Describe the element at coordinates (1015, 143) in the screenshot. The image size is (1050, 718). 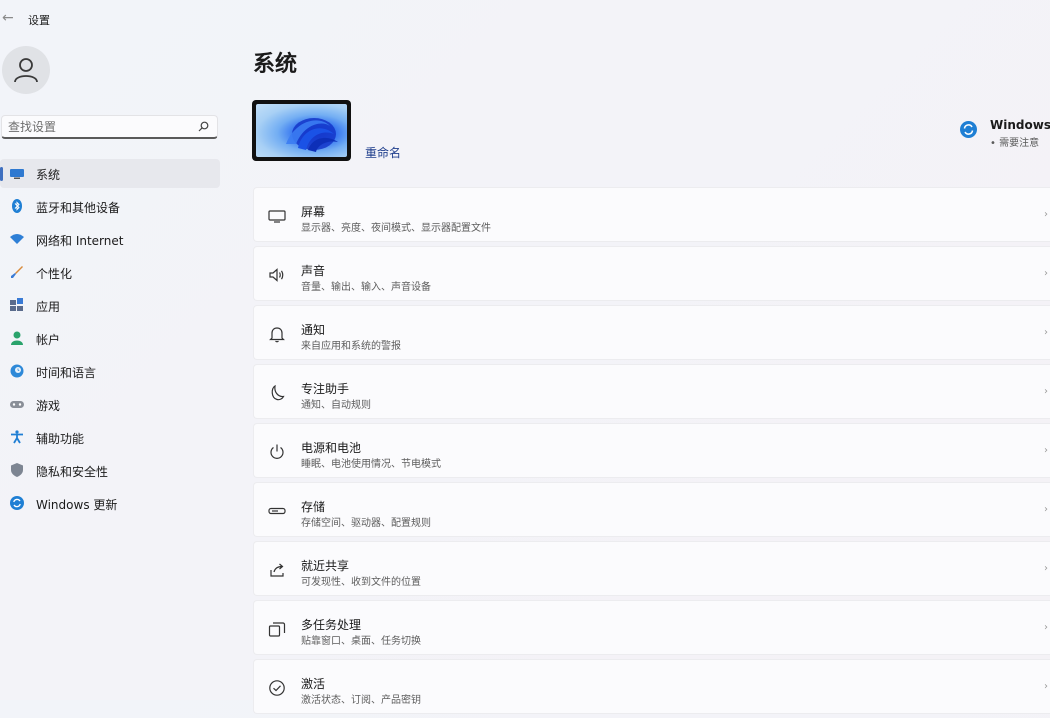
I see `update-status: • 需要注意` at that location.